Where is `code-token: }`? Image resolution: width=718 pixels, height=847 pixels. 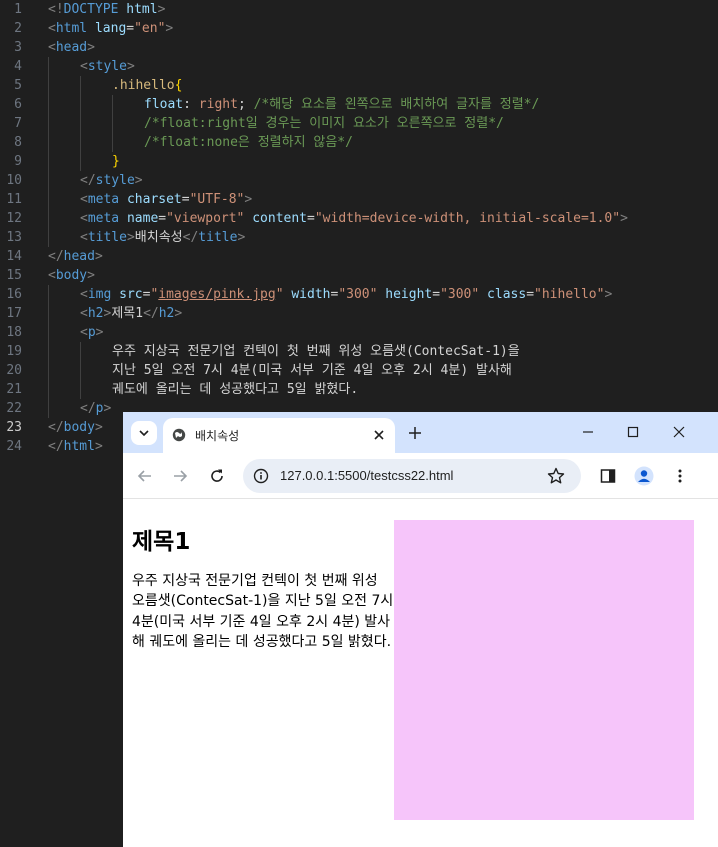 code-token: } is located at coordinates (116, 161).